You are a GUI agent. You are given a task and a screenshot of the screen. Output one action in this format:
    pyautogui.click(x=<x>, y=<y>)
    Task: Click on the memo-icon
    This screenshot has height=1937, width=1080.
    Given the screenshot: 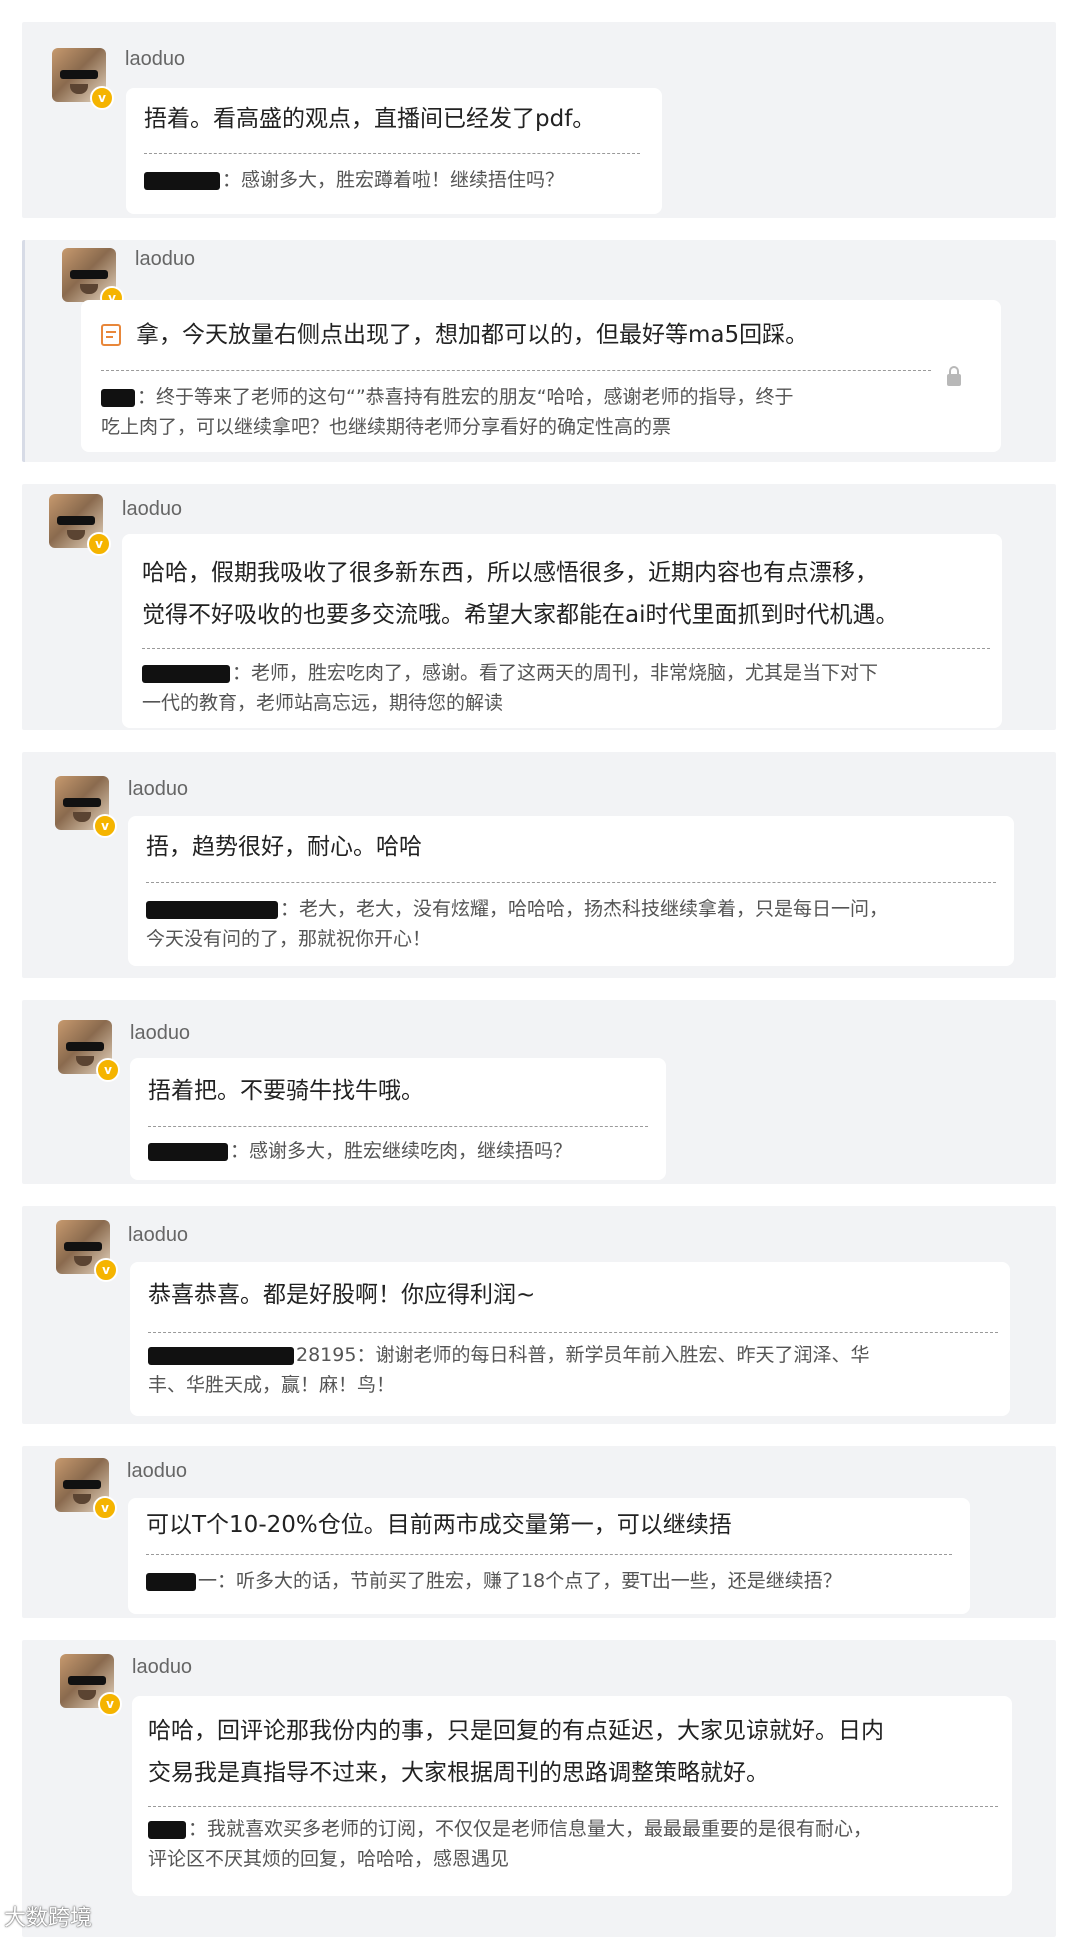 What is the action you would take?
    pyautogui.click(x=111, y=335)
    